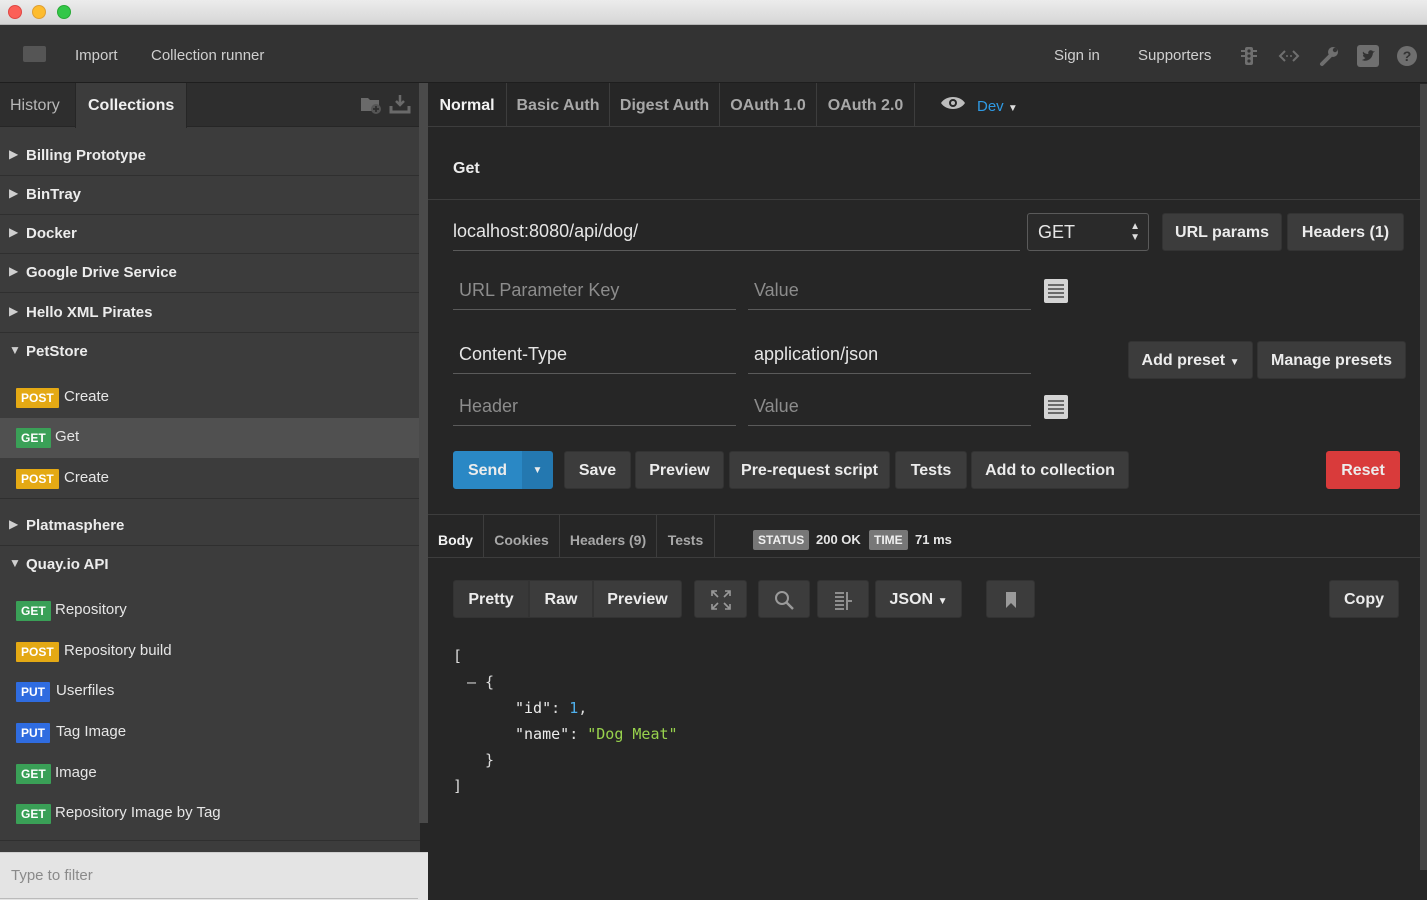  What do you see at coordinates (209, 876) in the screenshot?
I see `filter-input` at bounding box center [209, 876].